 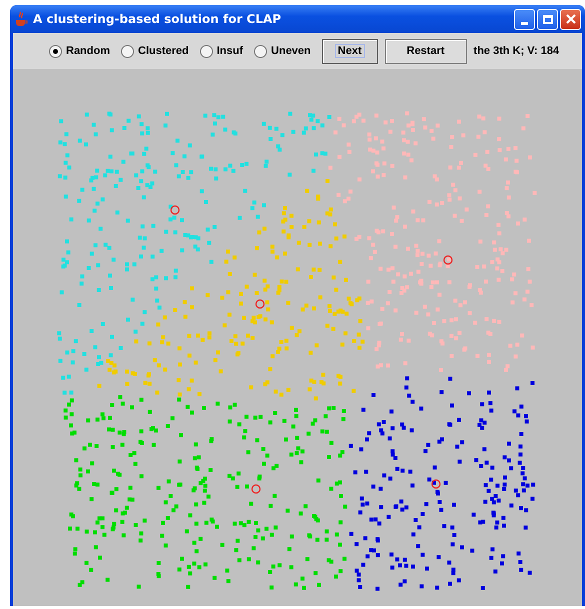 What do you see at coordinates (222, 51) in the screenshot?
I see `radio-button: Insuf` at bounding box center [222, 51].